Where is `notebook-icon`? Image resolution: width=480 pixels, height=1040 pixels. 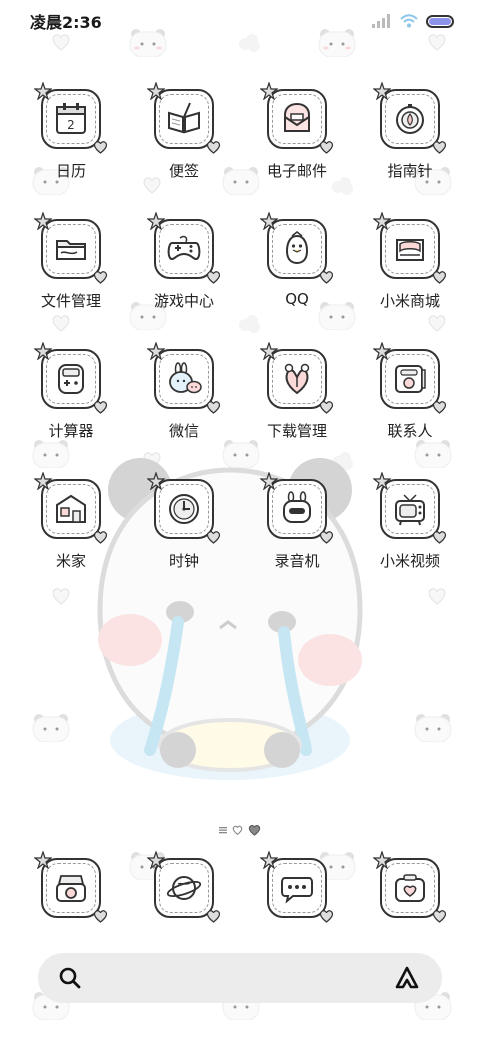 notebook-icon is located at coordinates (184, 118).